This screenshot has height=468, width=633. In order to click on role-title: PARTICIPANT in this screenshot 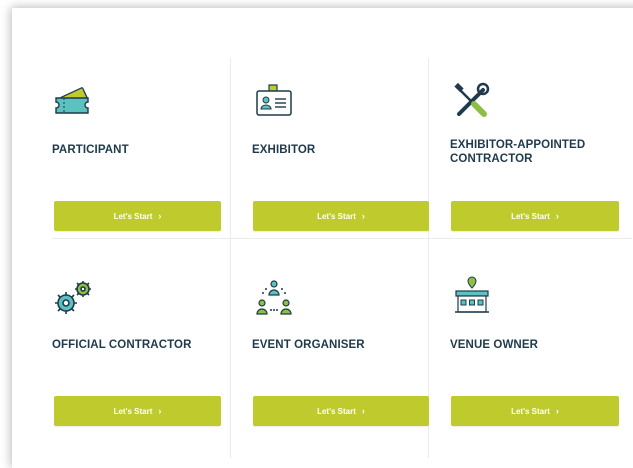, I will do `click(90, 150)`.